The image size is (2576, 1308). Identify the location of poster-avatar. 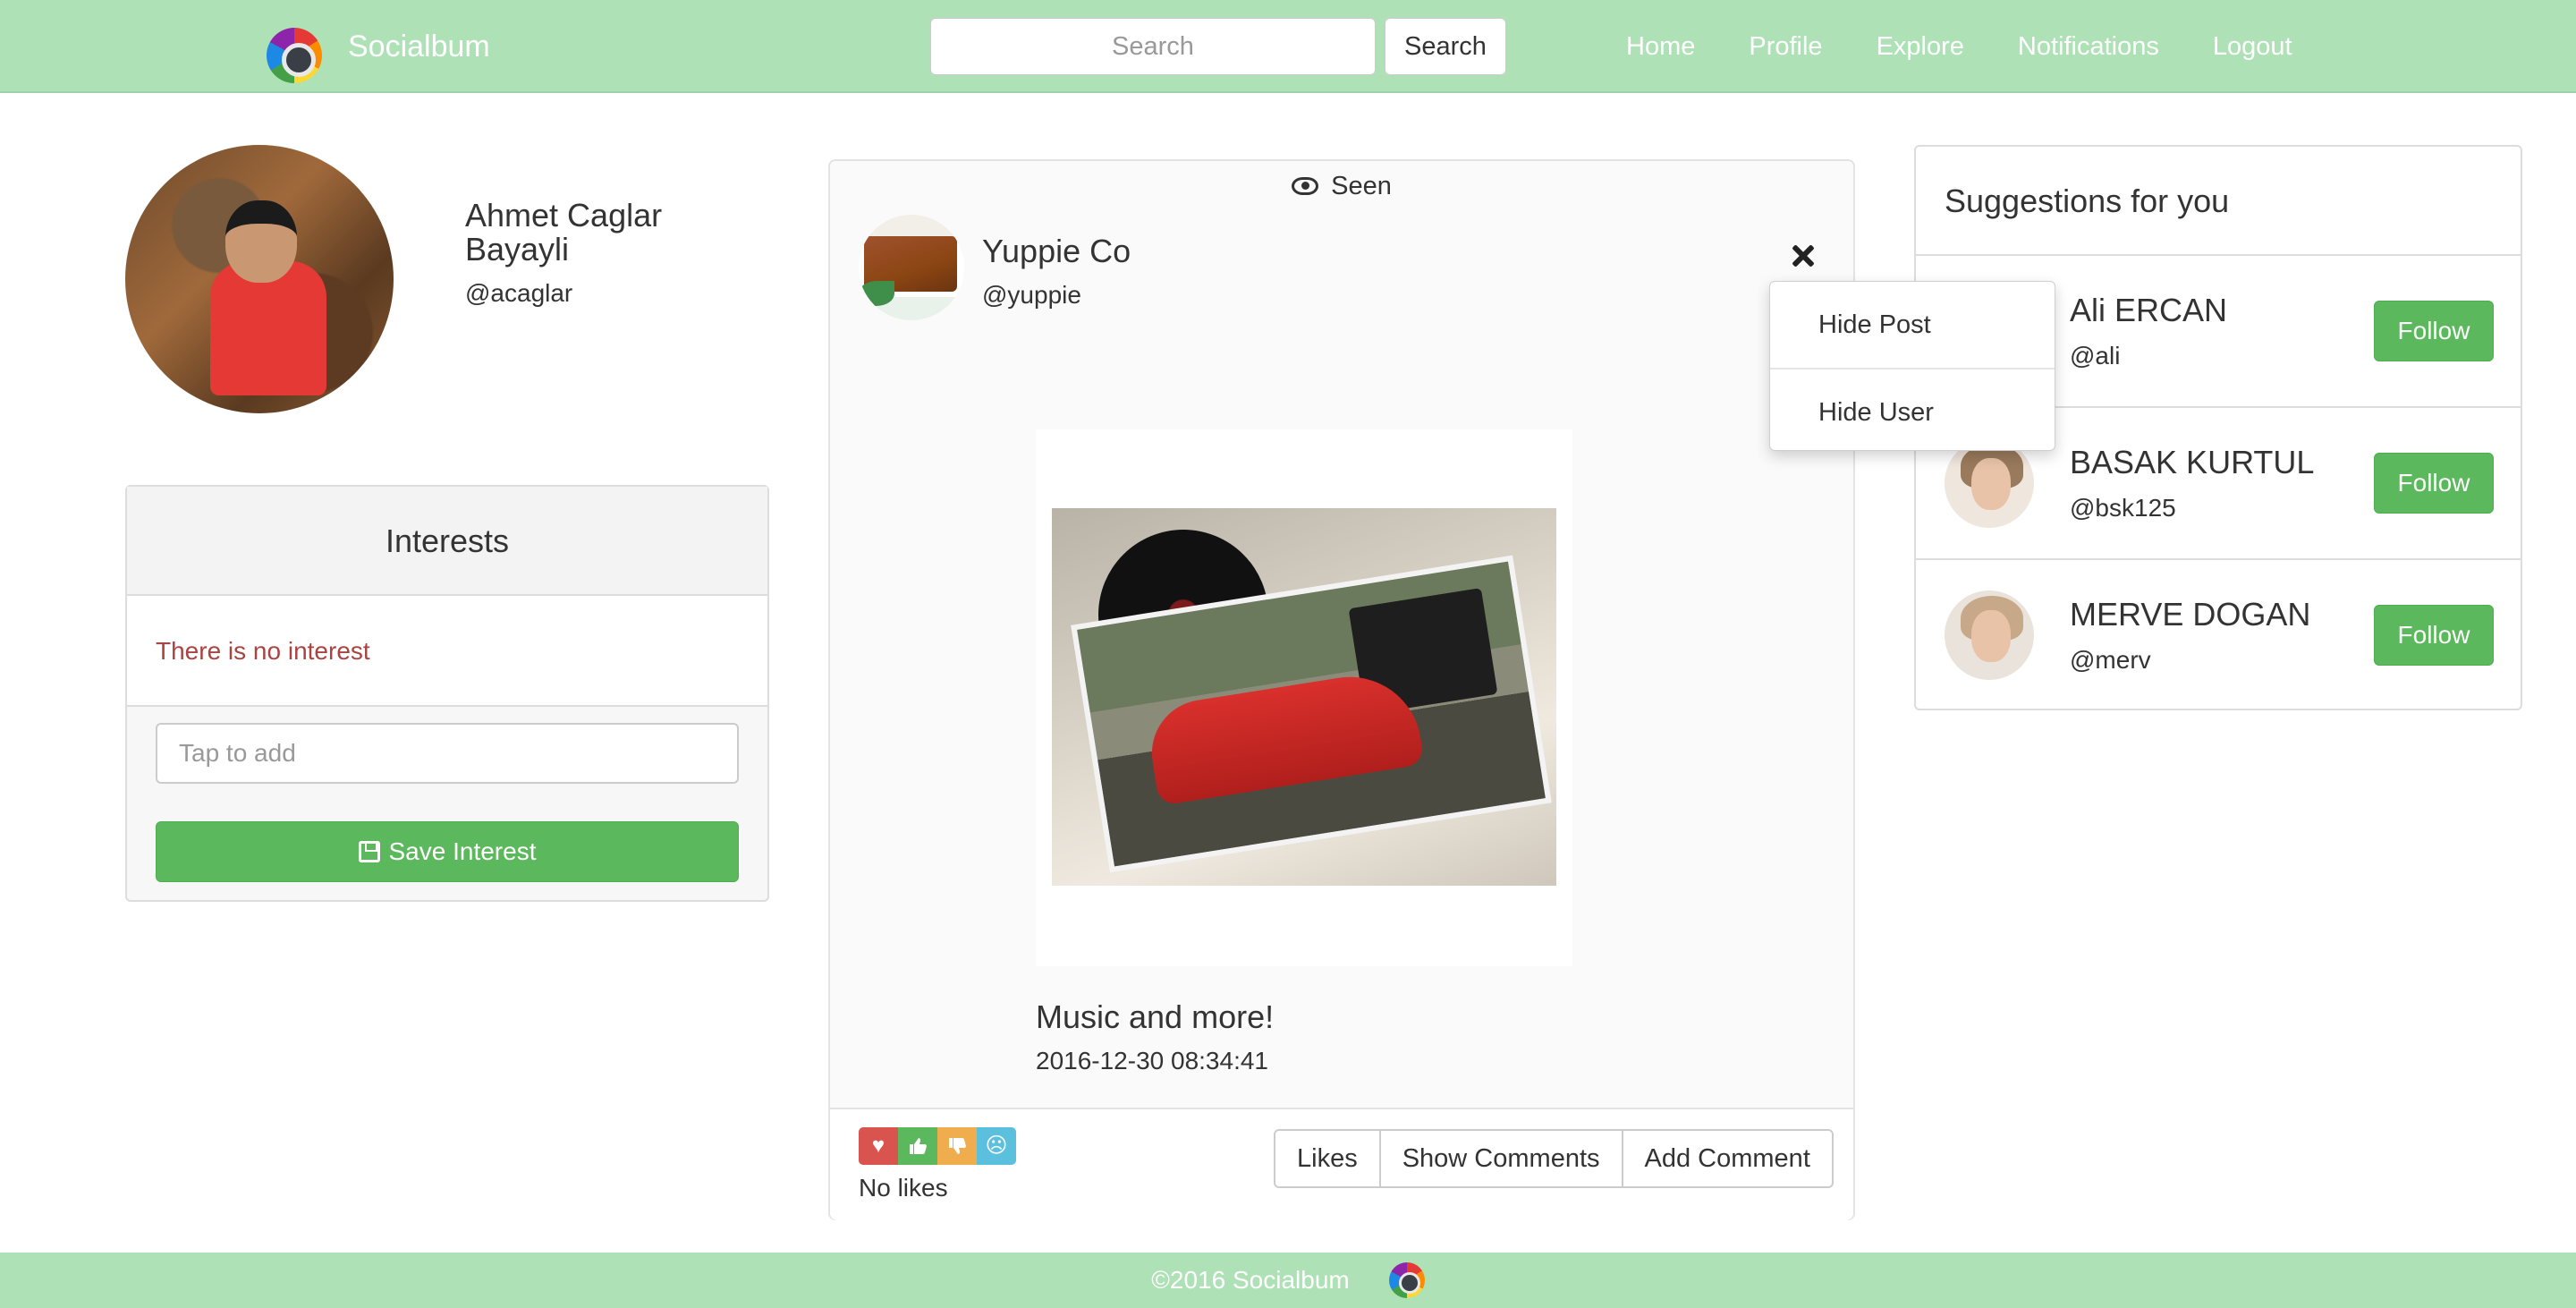
(911, 267).